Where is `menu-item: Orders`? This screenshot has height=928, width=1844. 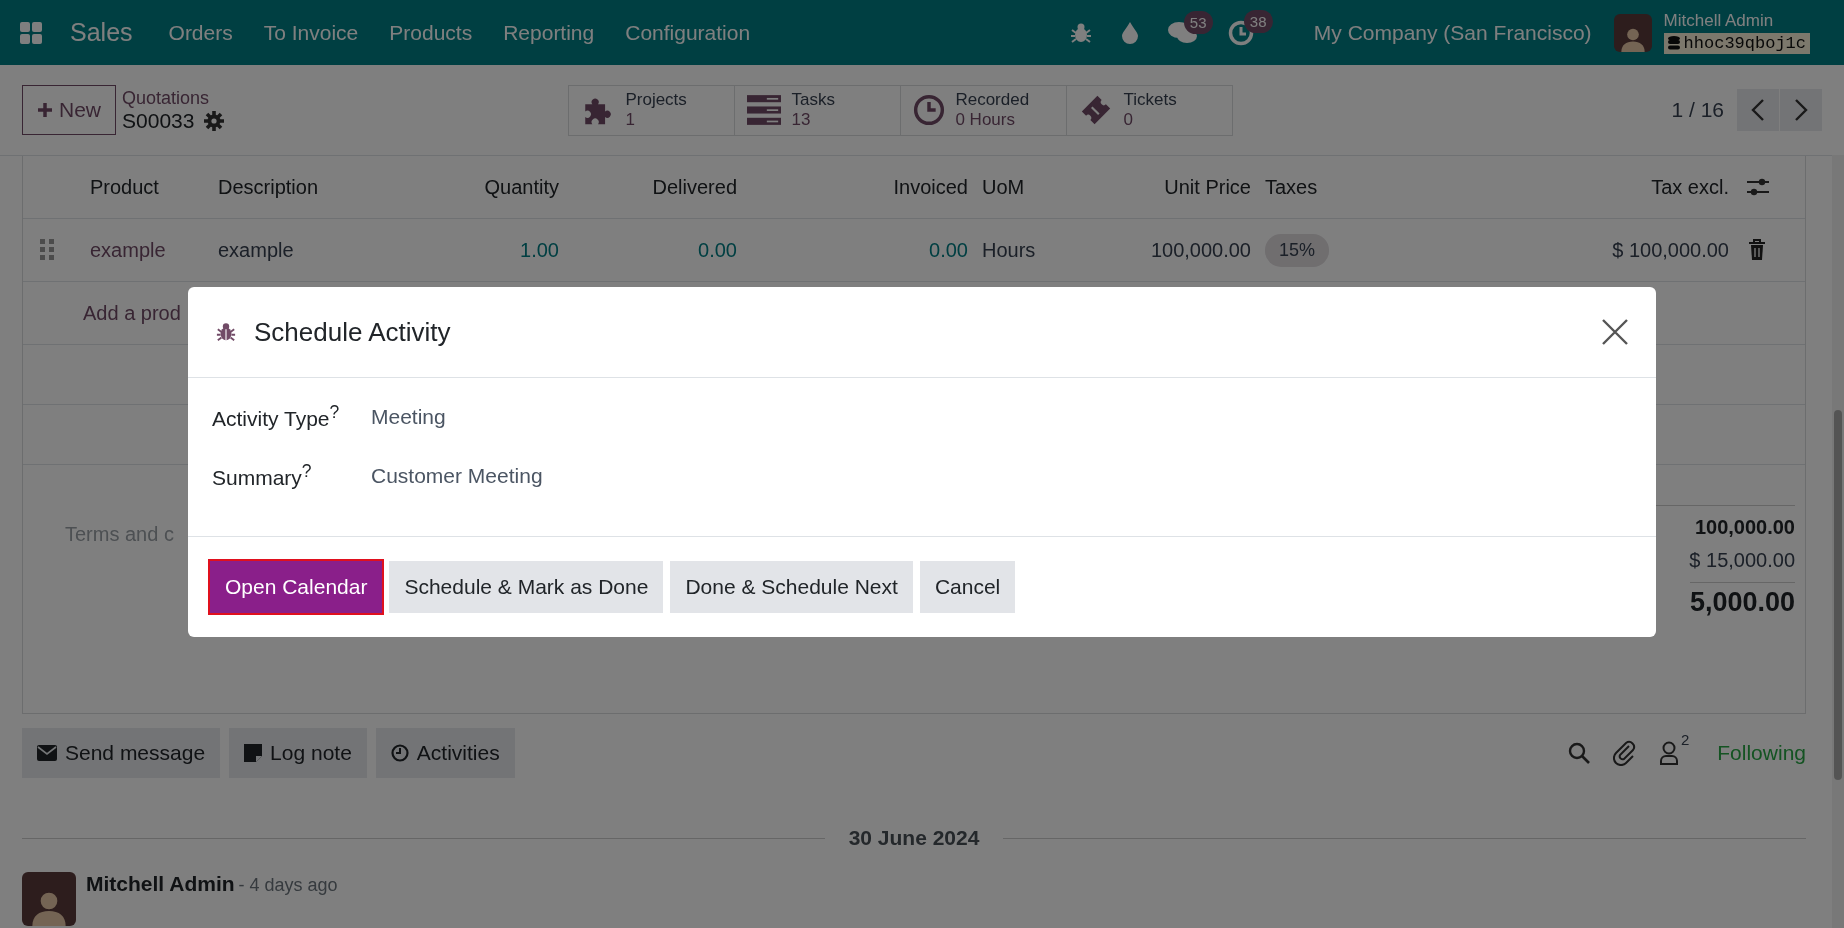 menu-item: Orders is located at coordinates (200, 32).